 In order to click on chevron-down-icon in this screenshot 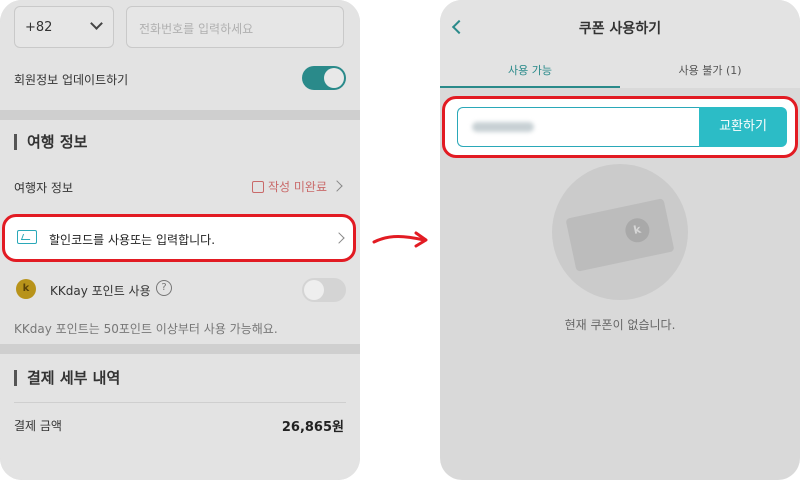, I will do `click(96, 23)`.